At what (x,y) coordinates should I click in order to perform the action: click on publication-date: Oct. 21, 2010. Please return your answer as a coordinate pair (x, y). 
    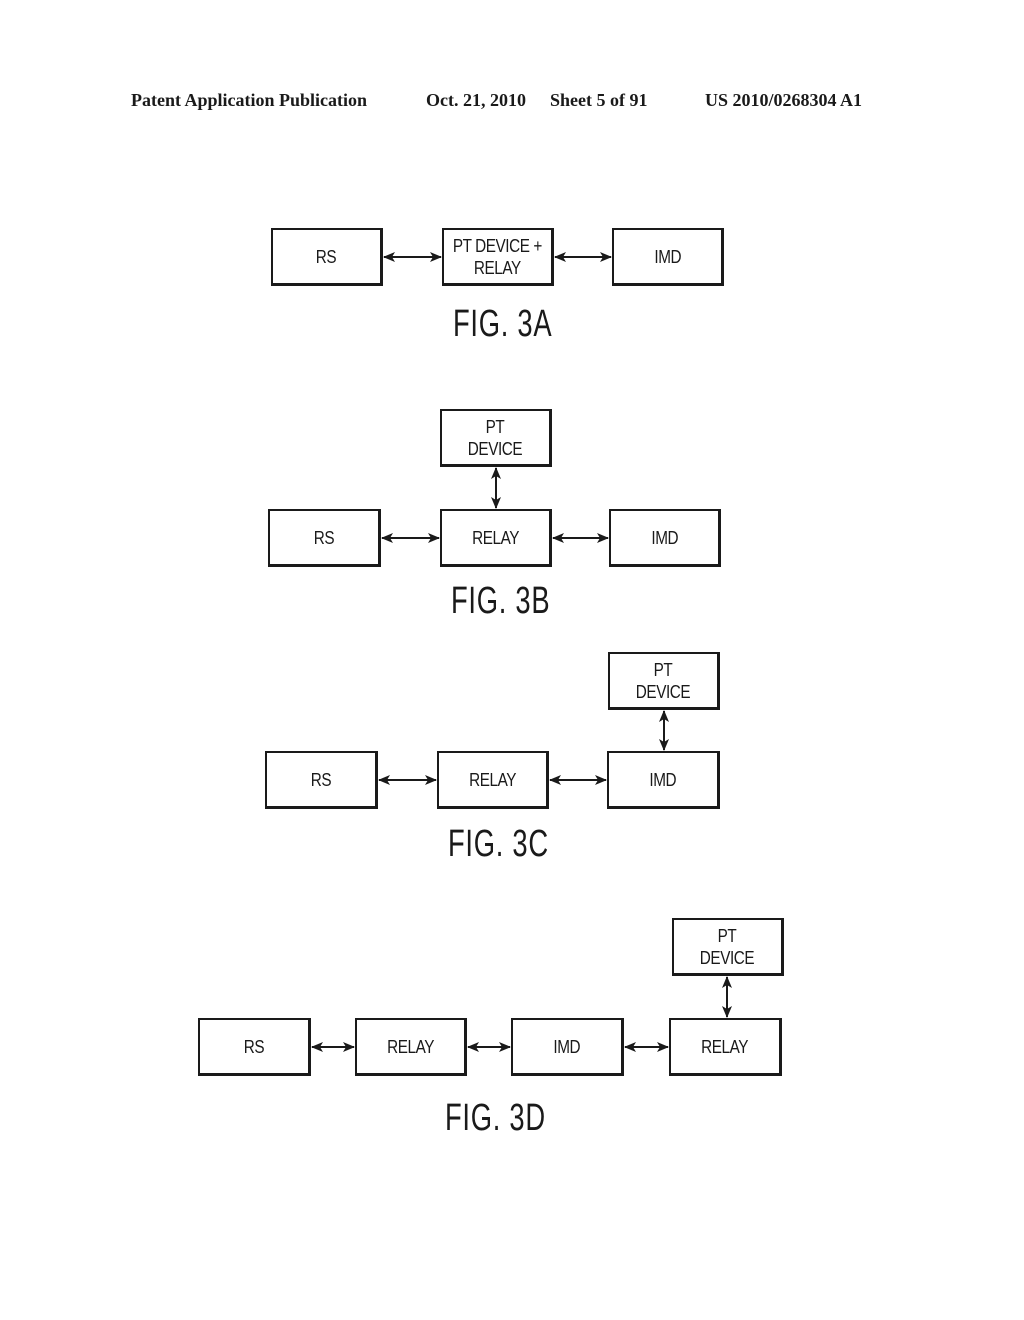
    Looking at the image, I should click on (476, 100).